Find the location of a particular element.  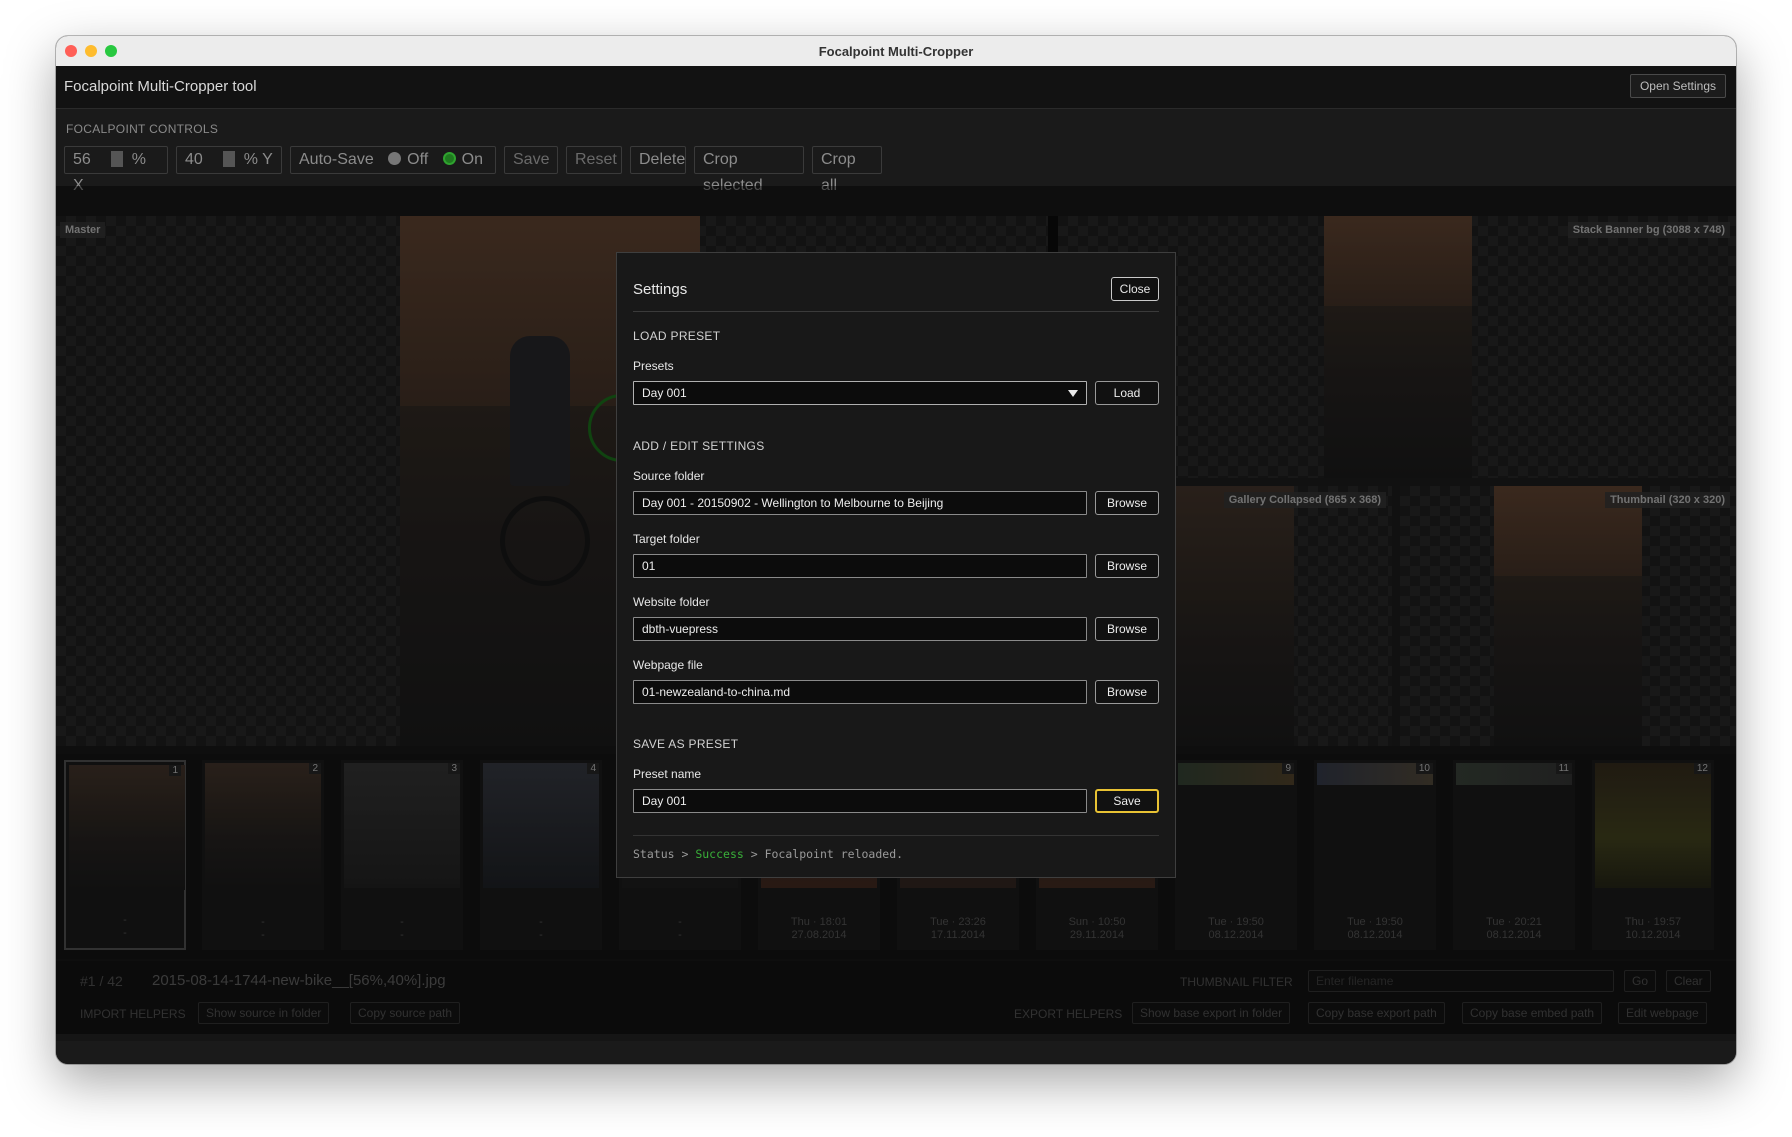

preset-name-label: Preset name is located at coordinates (667, 774).